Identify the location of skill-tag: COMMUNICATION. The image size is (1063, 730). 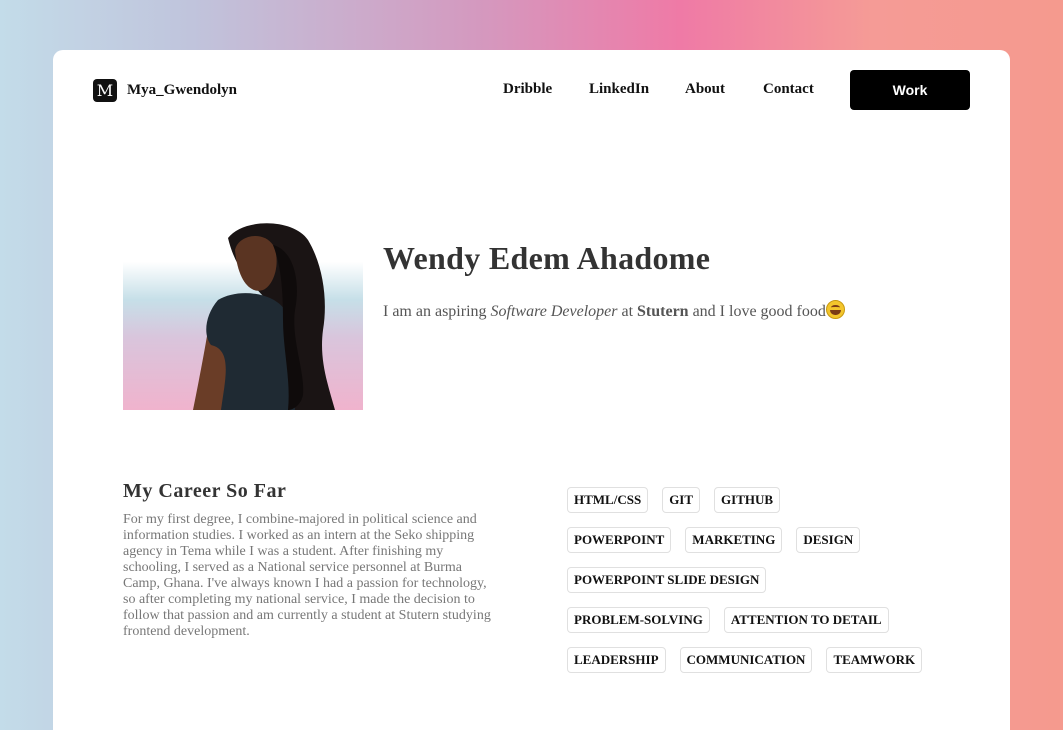
(746, 660).